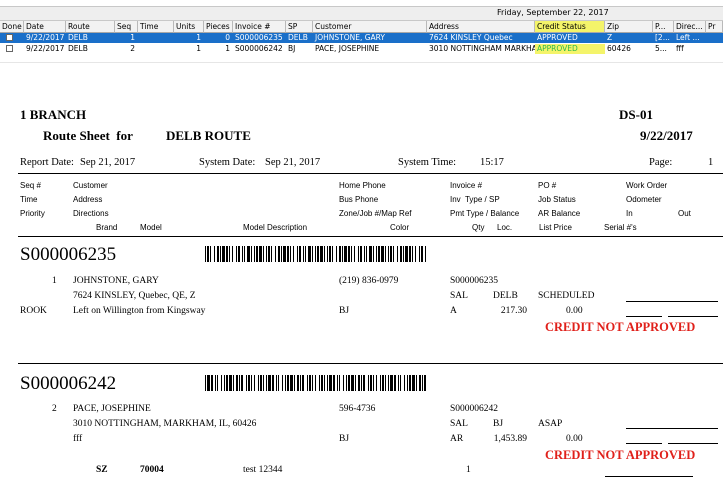  Describe the element at coordinates (672, 428) in the screenshot. I see `signature-line` at that location.